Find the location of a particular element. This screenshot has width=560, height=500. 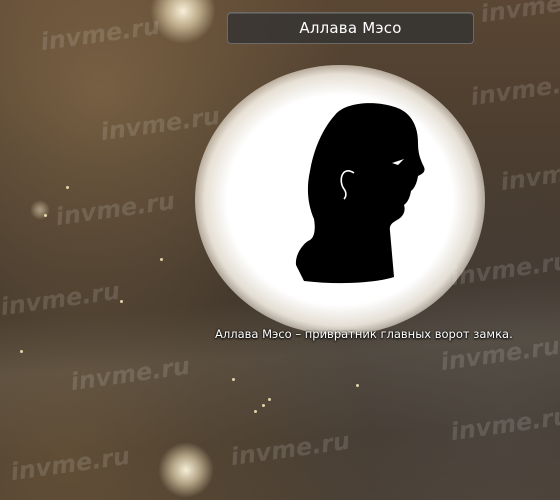

silhouette-head-shape is located at coordinates (360, 193).